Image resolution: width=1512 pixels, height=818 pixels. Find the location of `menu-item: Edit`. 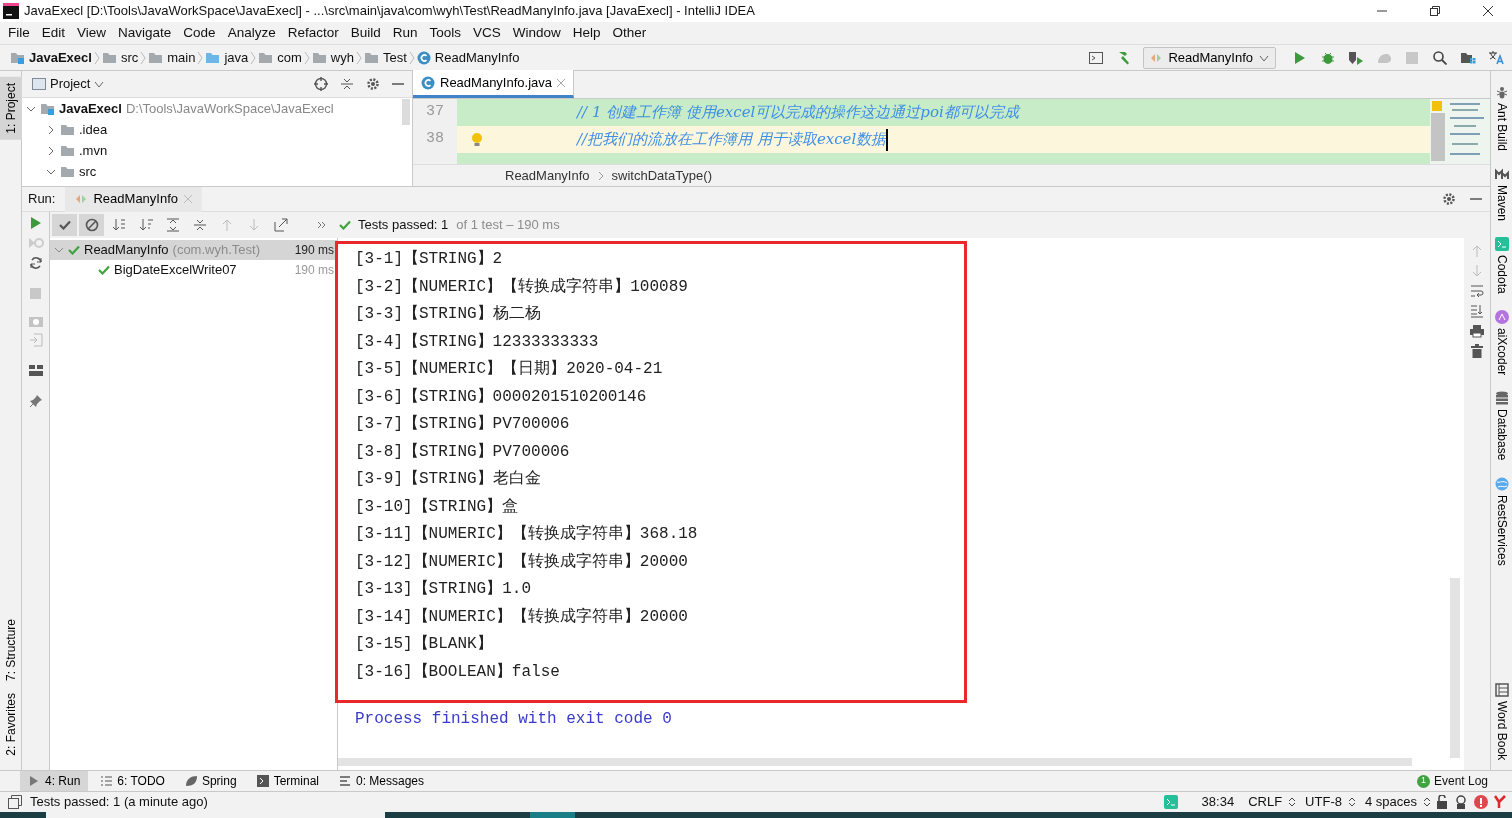

menu-item: Edit is located at coordinates (53, 33).